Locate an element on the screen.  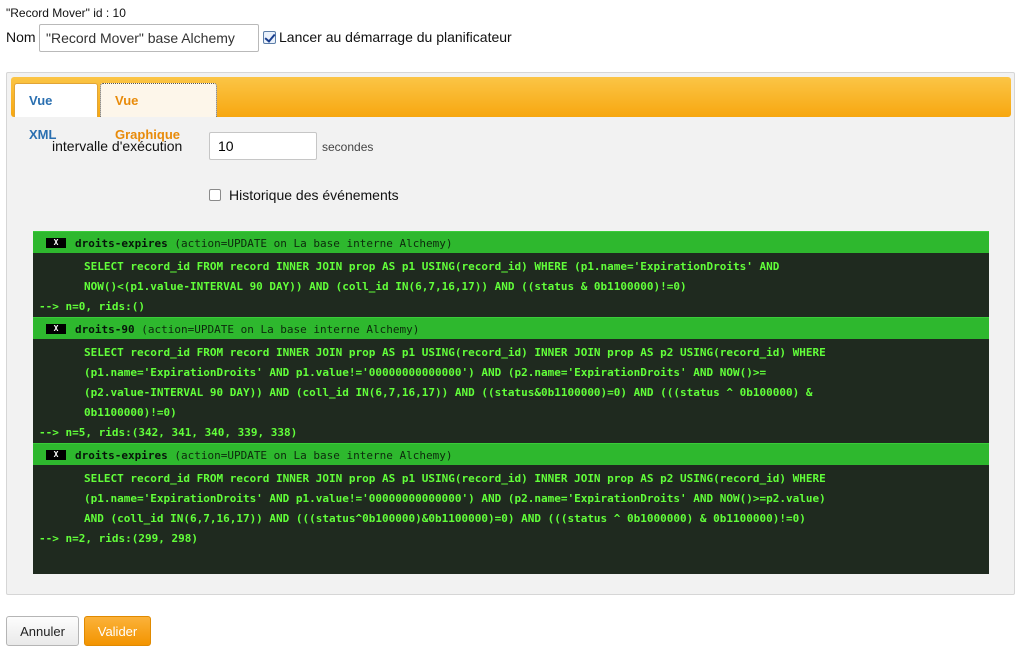
task-result: --> n=2, rids:(299, 298) is located at coordinates (118, 538).